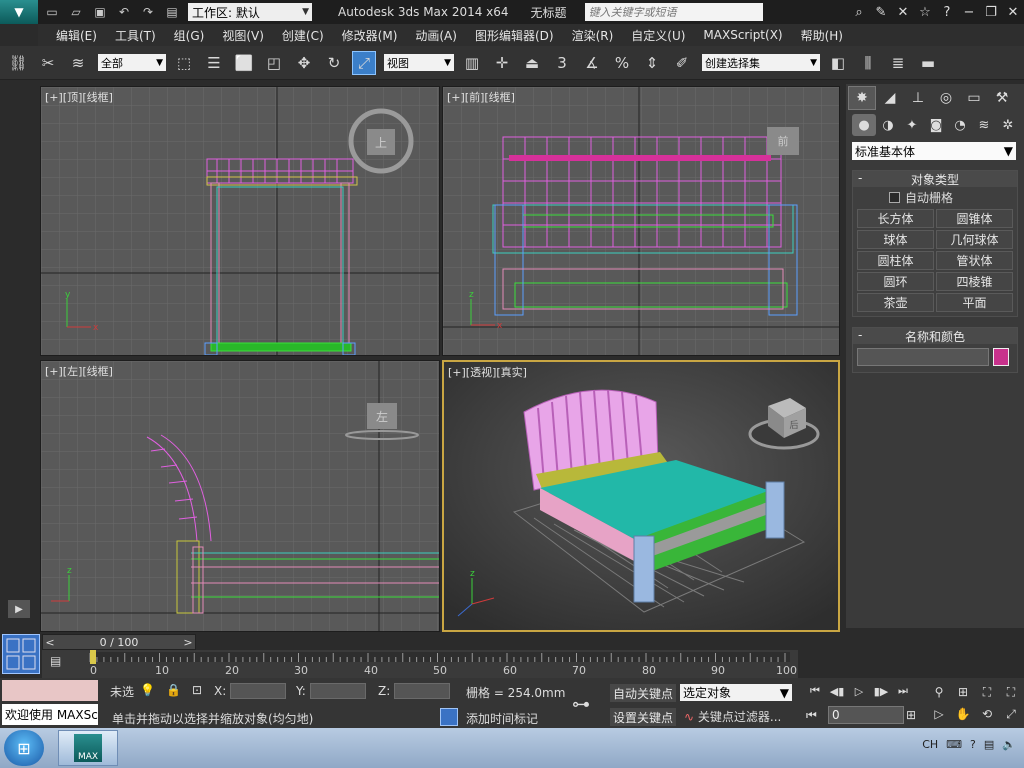 The height and width of the screenshot is (768, 1024). Describe the element at coordinates (974, 302) in the screenshot. I see `plane-button: 平面` at that location.